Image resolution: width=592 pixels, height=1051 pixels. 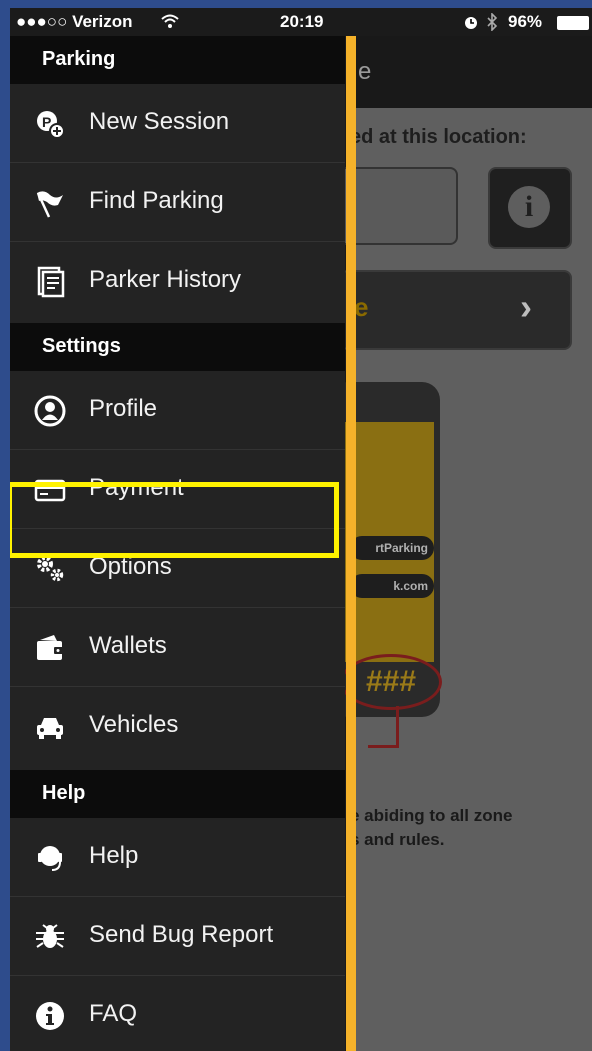 What do you see at coordinates (74, 21) in the screenshot?
I see `carrier-label: ●●●○○ Verizon` at bounding box center [74, 21].